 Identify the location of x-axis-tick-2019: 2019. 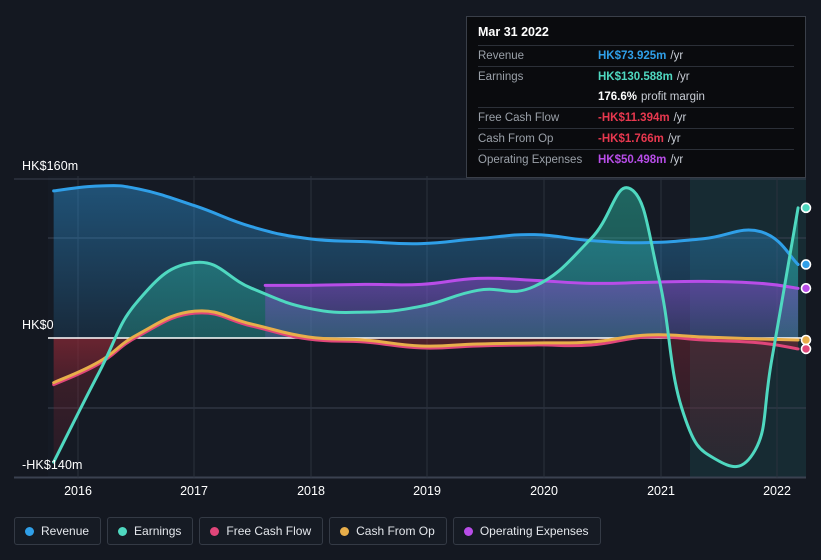
(427, 491).